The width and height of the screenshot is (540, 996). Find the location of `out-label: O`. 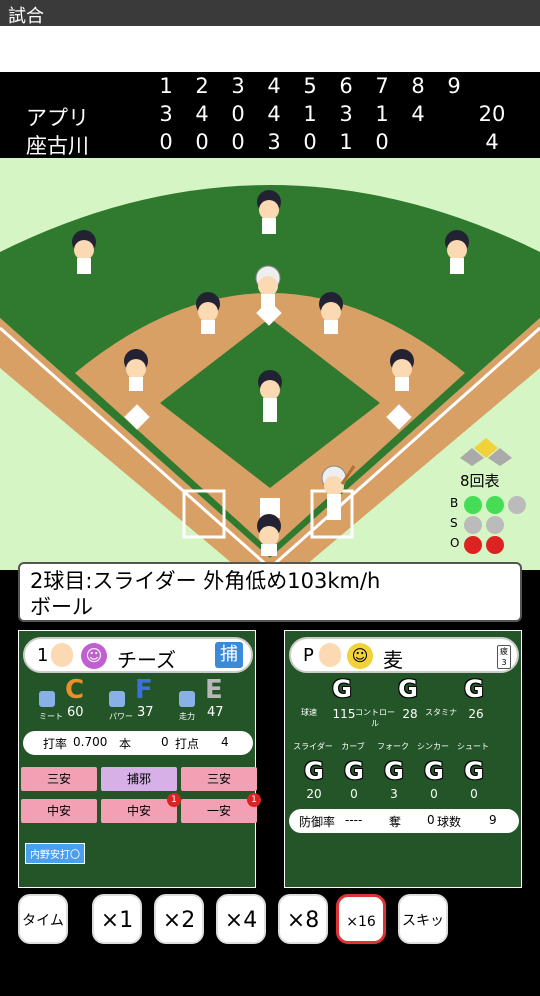

out-label: O is located at coordinates (455, 543).